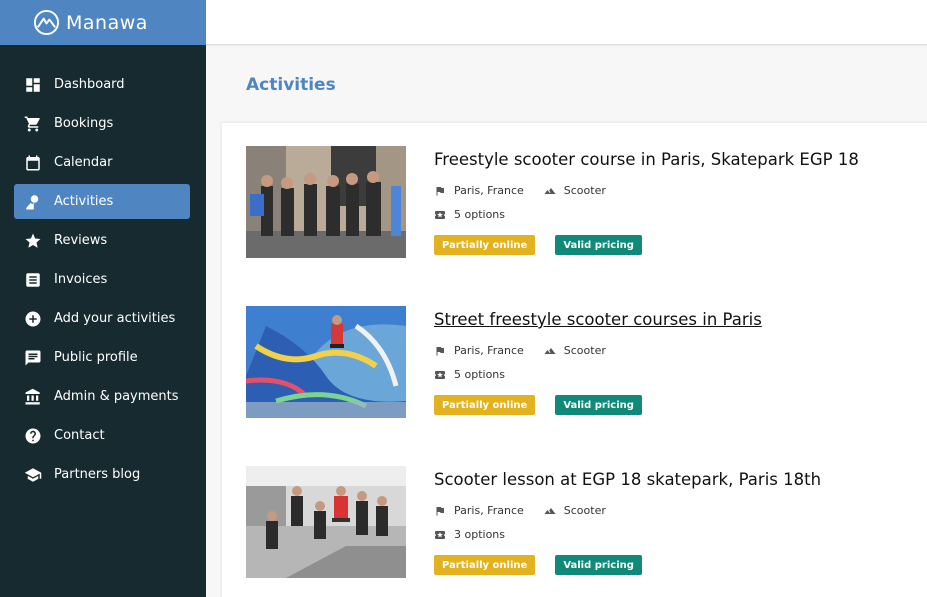 This screenshot has width=927, height=597. I want to click on invoice-icon, so click(33, 280).